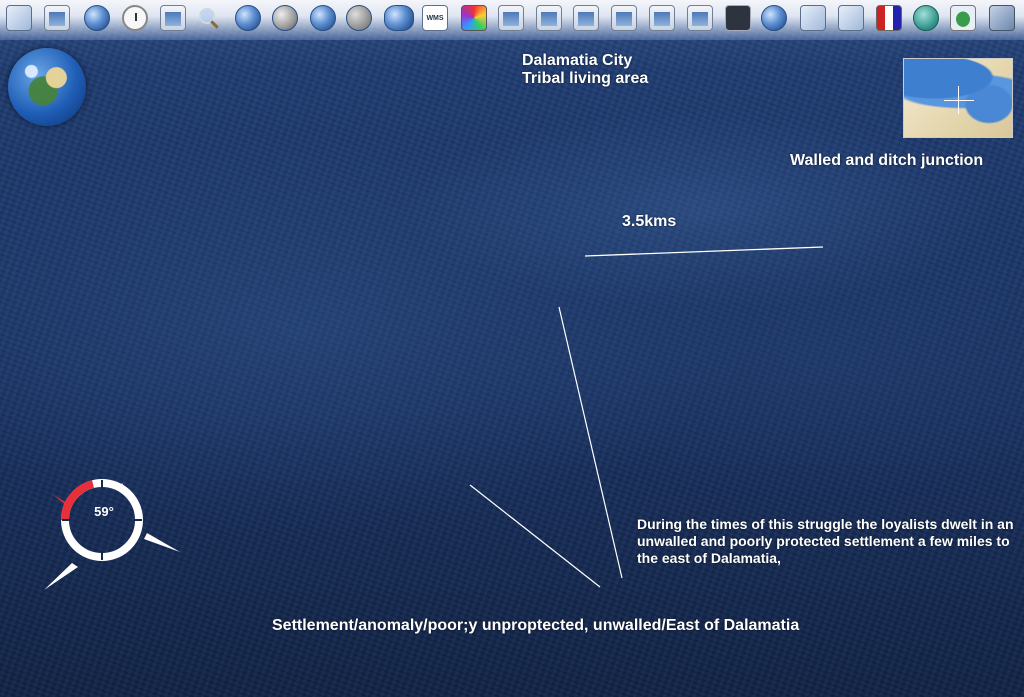 The height and width of the screenshot is (697, 1024). What do you see at coordinates (535, 536) in the screenshot?
I see `pointer-line-left` at bounding box center [535, 536].